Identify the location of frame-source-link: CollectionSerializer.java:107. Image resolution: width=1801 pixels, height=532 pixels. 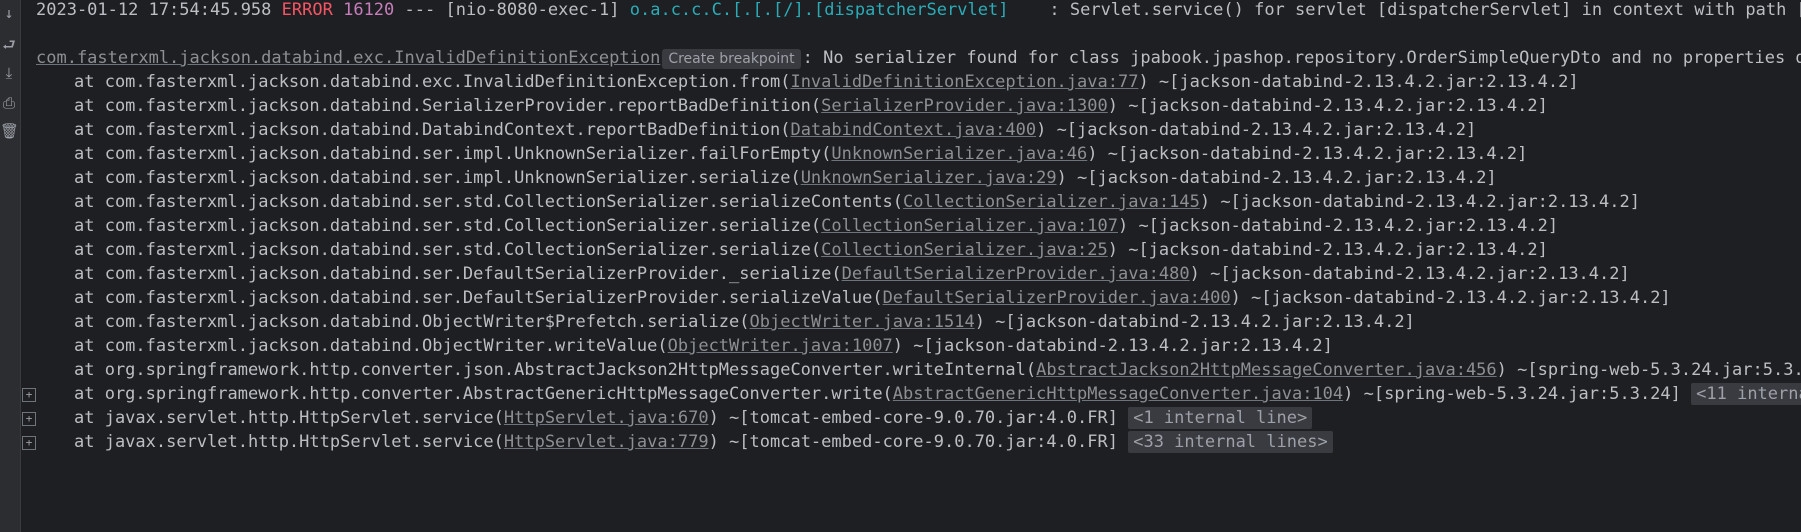
(969, 226).